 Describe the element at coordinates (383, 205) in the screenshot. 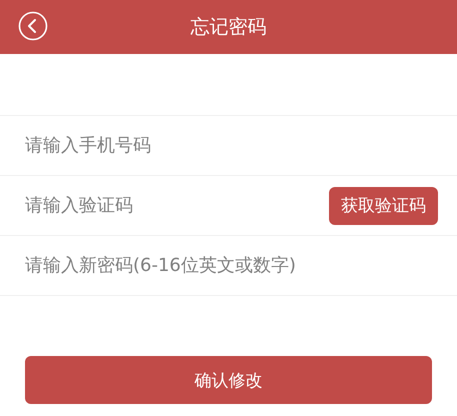

I see `get-code-button: 获取验证码` at that location.